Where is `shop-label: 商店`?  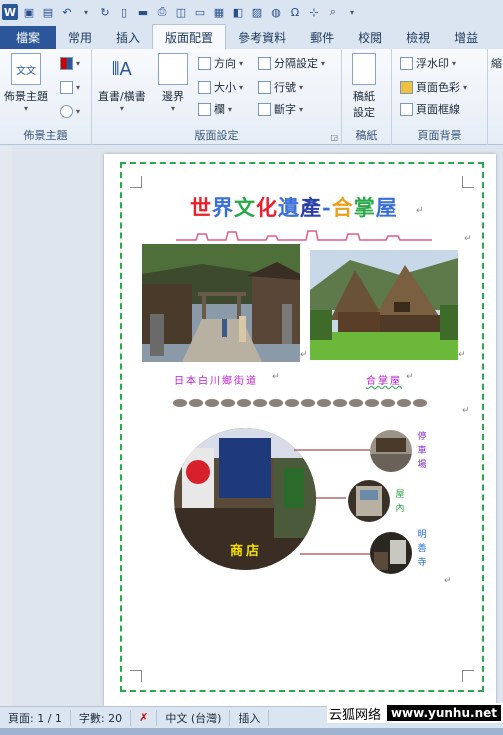
shop-label: 商店 is located at coordinates (246, 549).